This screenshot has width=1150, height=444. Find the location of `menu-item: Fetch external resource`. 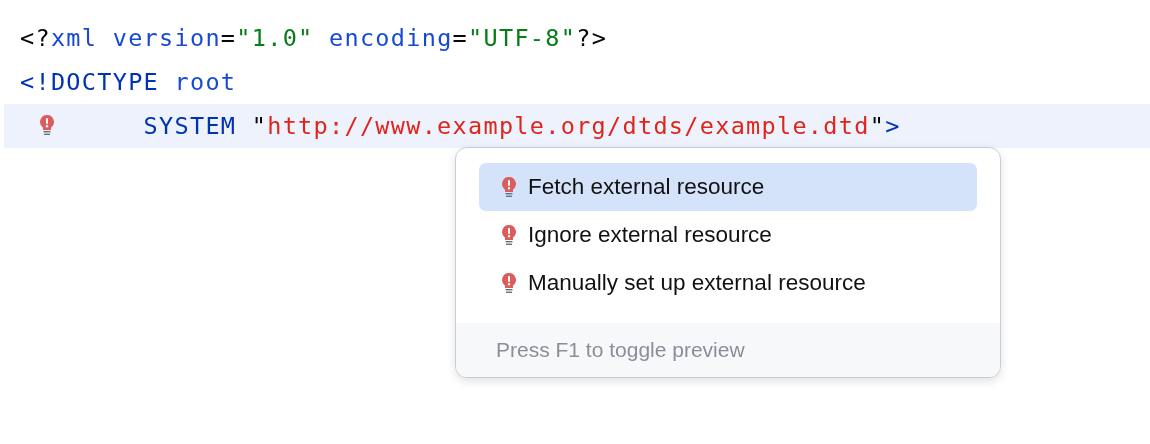

menu-item: Fetch external resource is located at coordinates (728, 187).